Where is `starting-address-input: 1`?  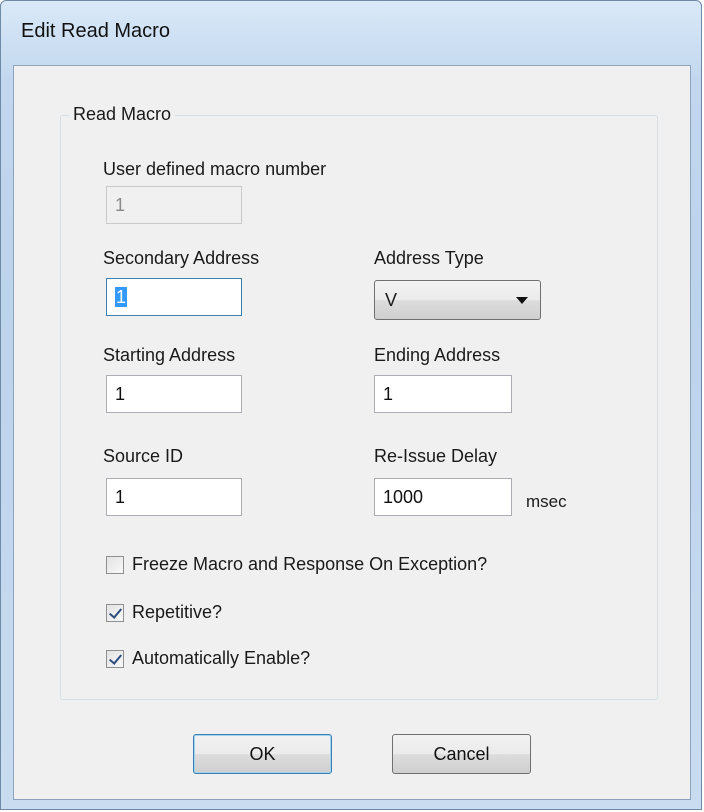 starting-address-input: 1 is located at coordinates (174, 394).